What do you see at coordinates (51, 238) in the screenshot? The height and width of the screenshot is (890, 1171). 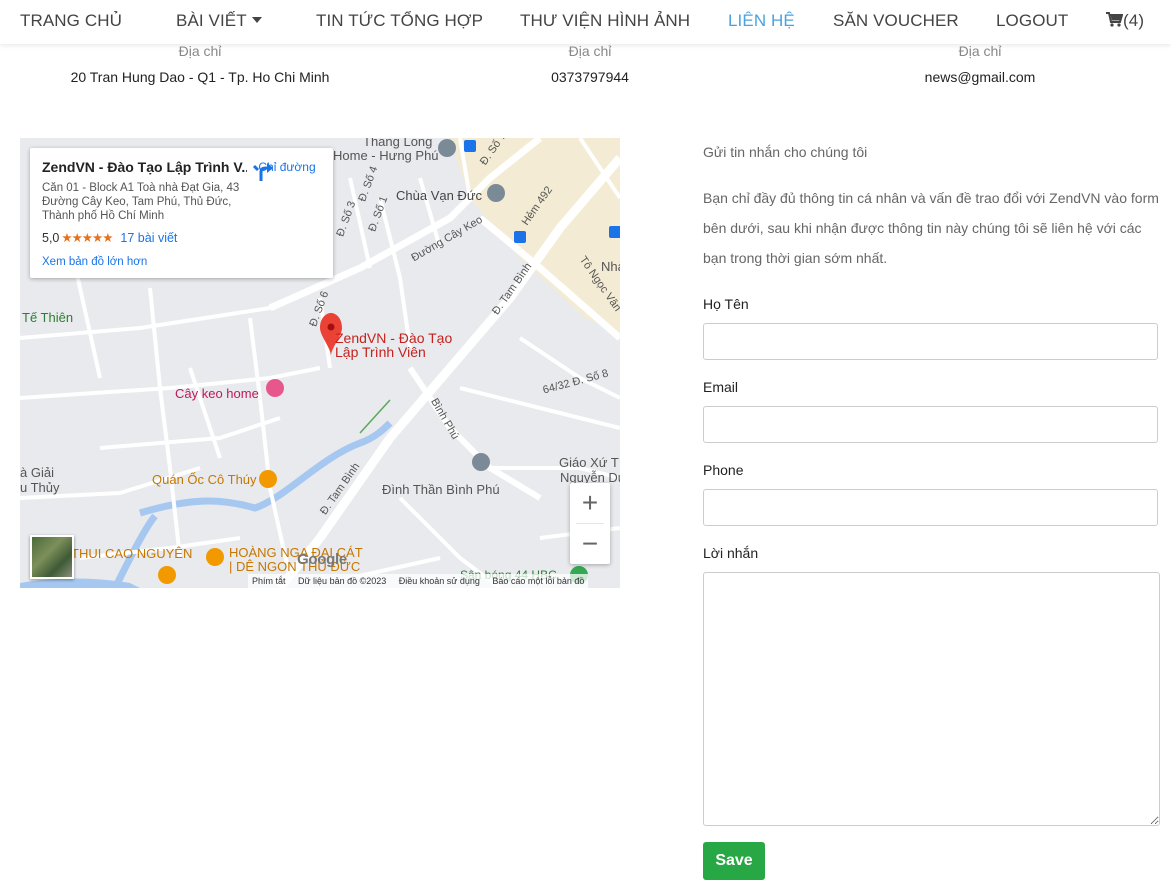 I see `rating-value: 5,0` at bounding box center [51, 238].